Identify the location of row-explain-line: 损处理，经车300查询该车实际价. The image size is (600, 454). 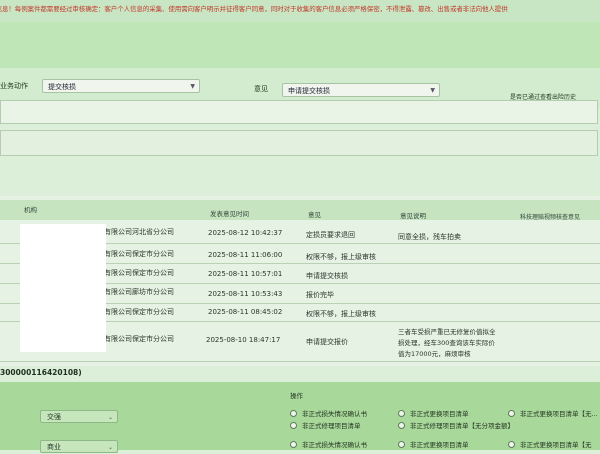
(446, 343).